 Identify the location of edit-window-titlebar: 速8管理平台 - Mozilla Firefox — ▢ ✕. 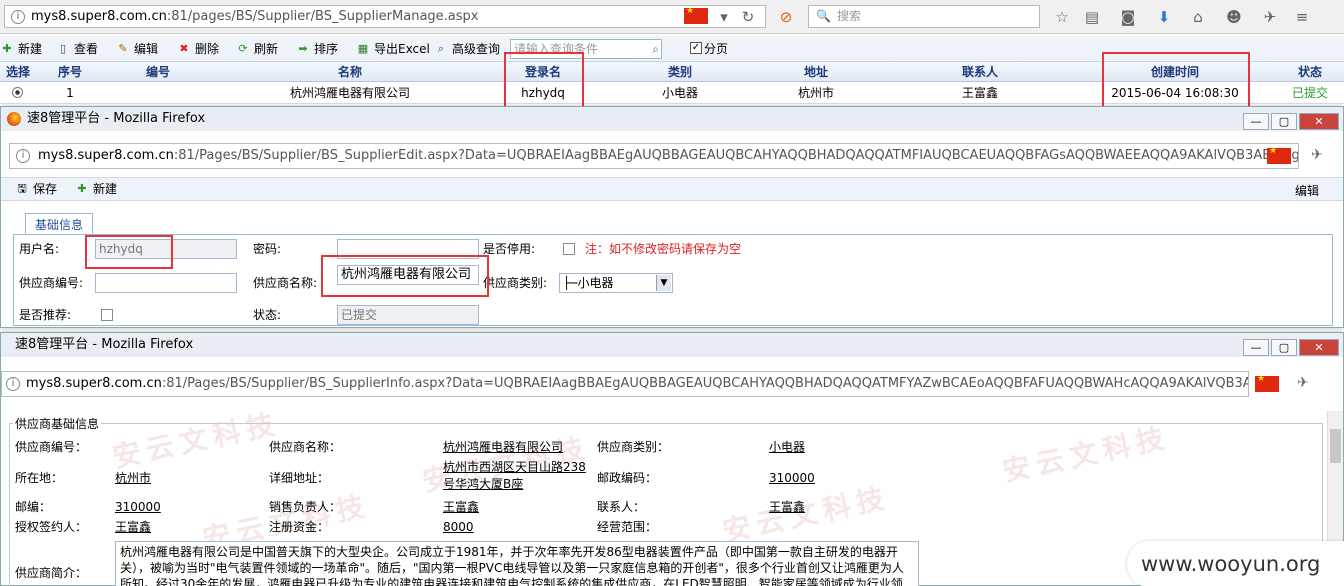
(672, 119).